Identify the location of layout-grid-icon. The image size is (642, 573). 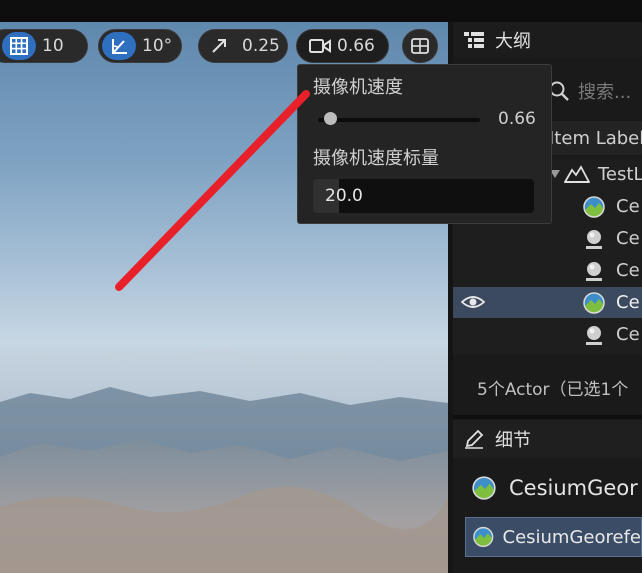
(420, 46).